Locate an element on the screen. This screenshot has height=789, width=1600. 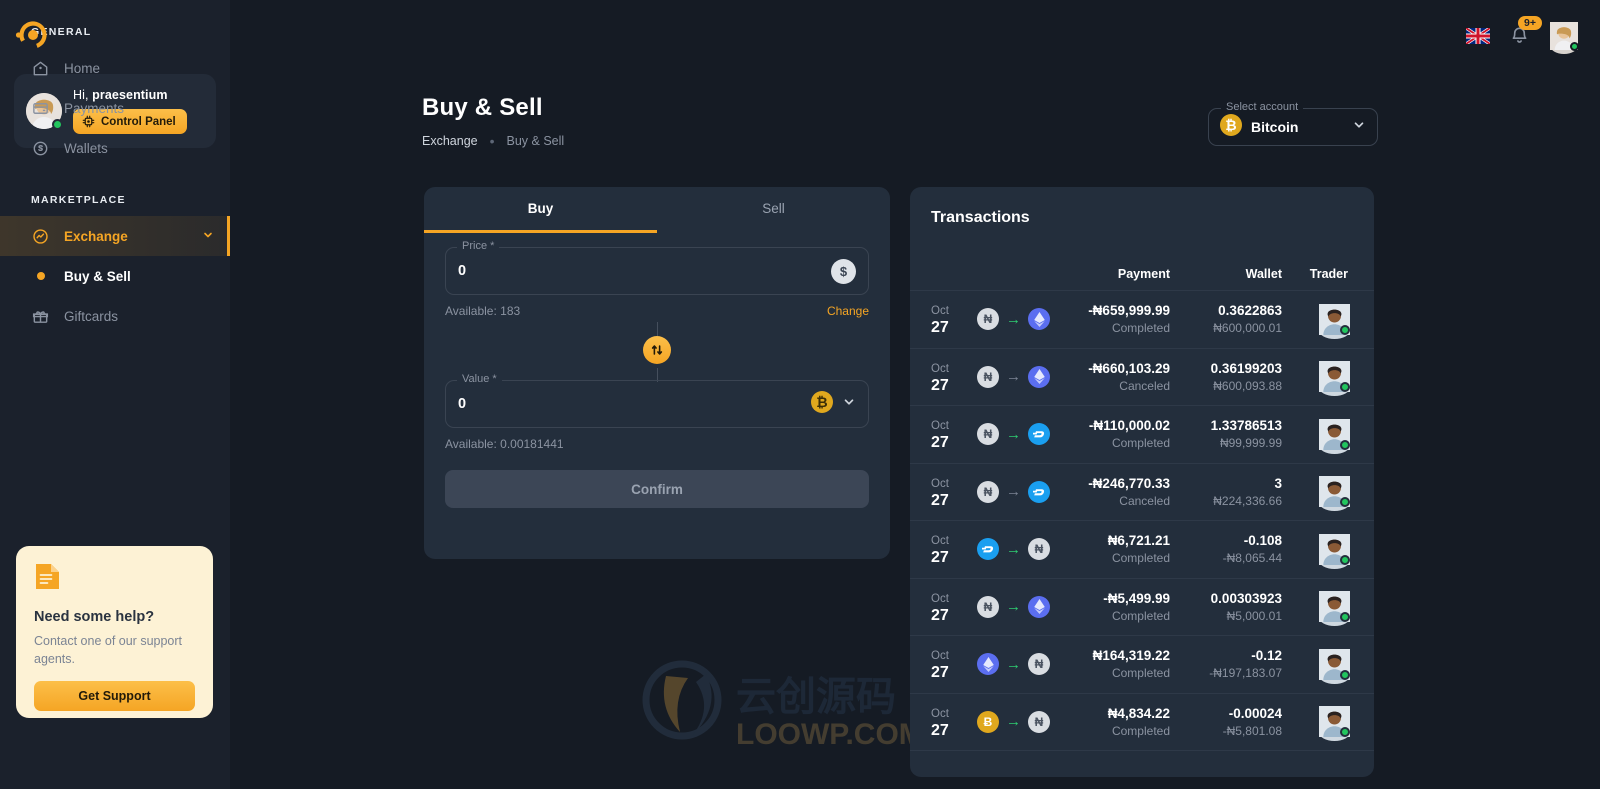
table-row: Oct 27 ₦ → -₦246,770.33 Canceled 3 ₦224,336.66 is located at coordinates (1142, 492).